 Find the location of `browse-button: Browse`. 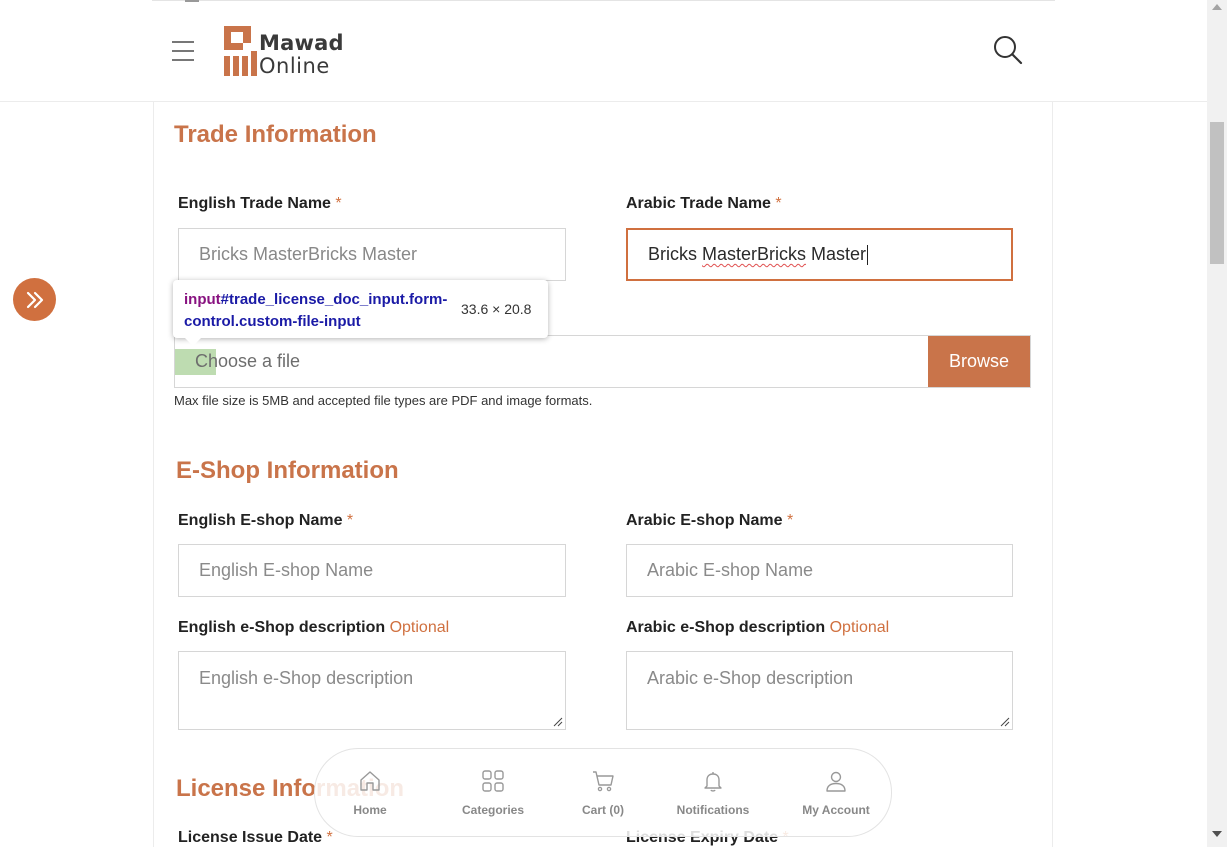

browse-button: Browse is located at coordinates (979, 361).